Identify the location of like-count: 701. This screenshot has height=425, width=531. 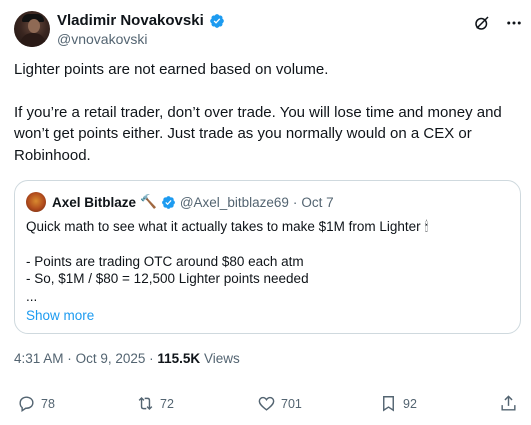
(291, 403).